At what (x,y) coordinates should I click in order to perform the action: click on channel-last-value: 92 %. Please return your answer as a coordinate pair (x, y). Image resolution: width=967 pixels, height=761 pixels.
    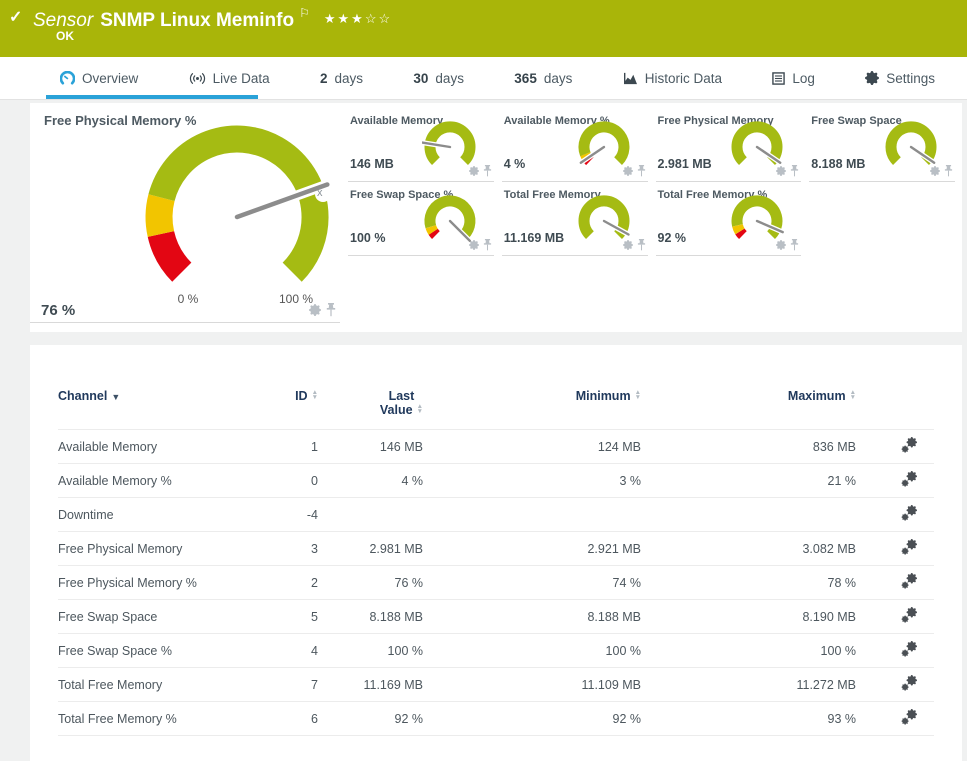
    Looking at the image, I should click on (370, 718).